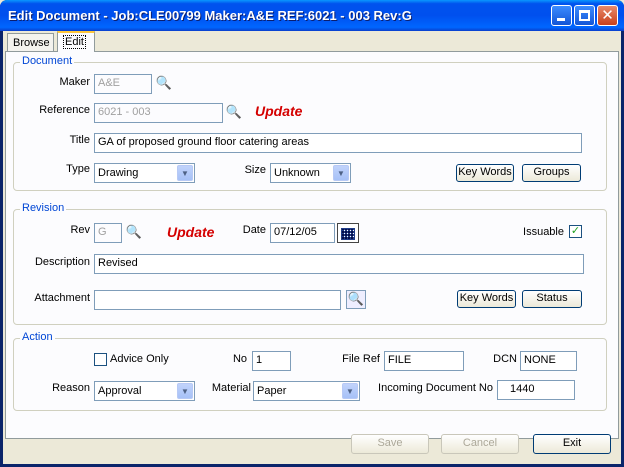  Describe the element at coordinates (543, 232) in the screenshot. I see `issuable-label: Issuable` at that location.